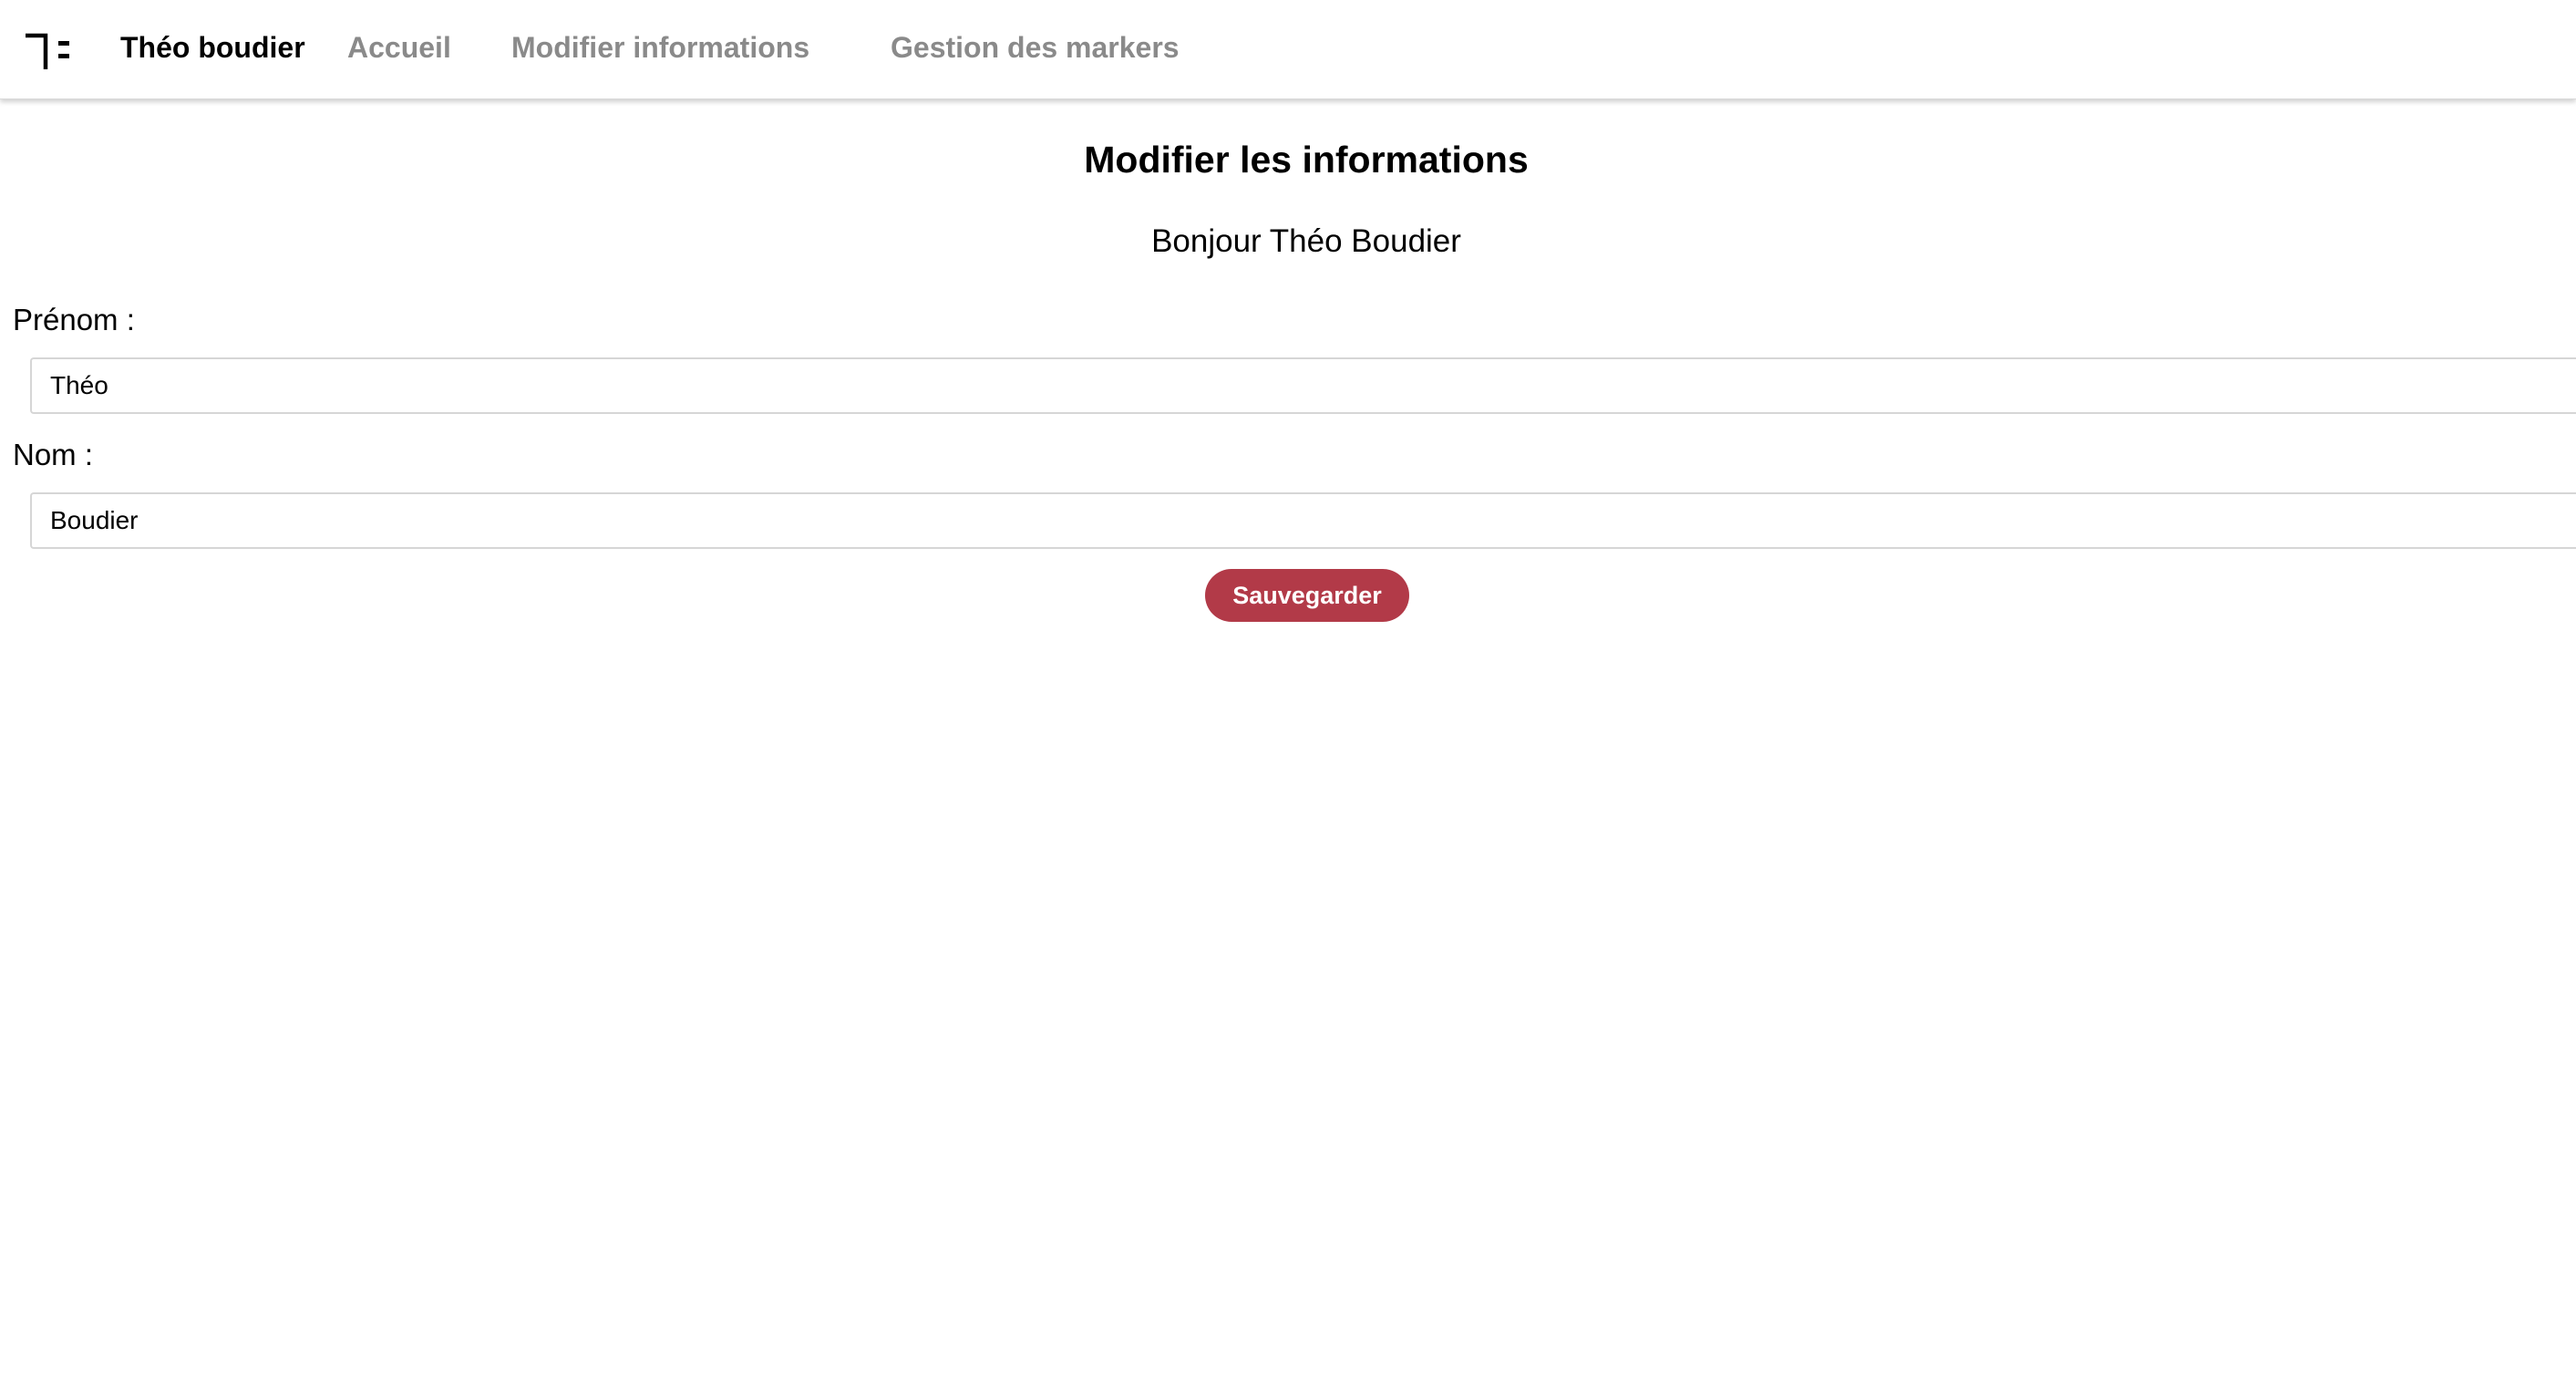 The image size is (2576, 1375). Describe the element at coordinates (1307, 595) in the screenshot. I see `save-button: Sauvegarder` at that location.